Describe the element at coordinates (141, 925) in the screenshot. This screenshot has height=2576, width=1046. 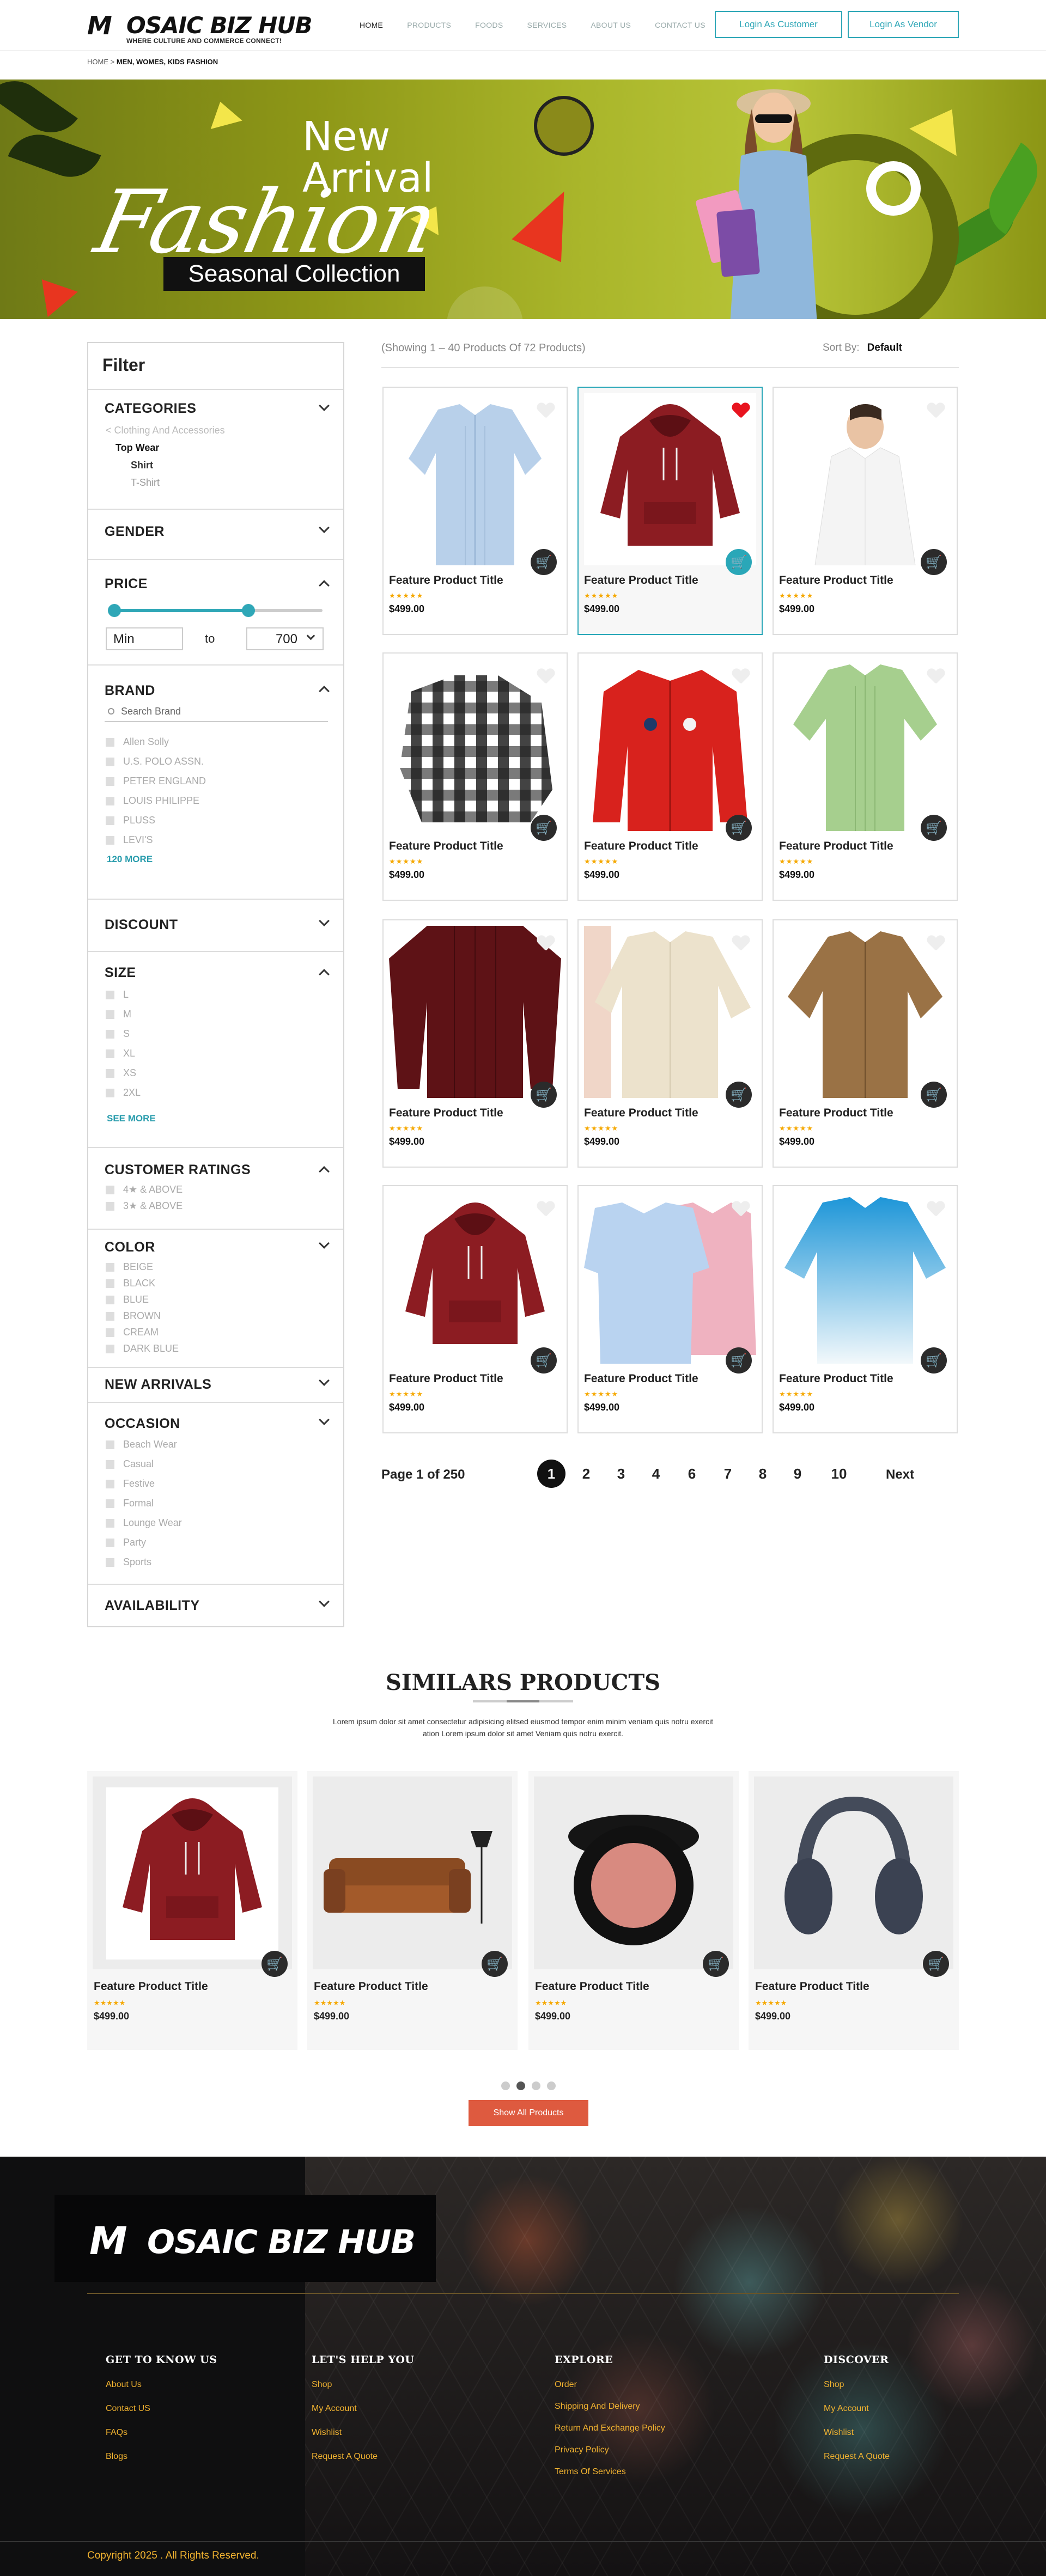
I see `discount-heading: DISCOUNT` at that location.